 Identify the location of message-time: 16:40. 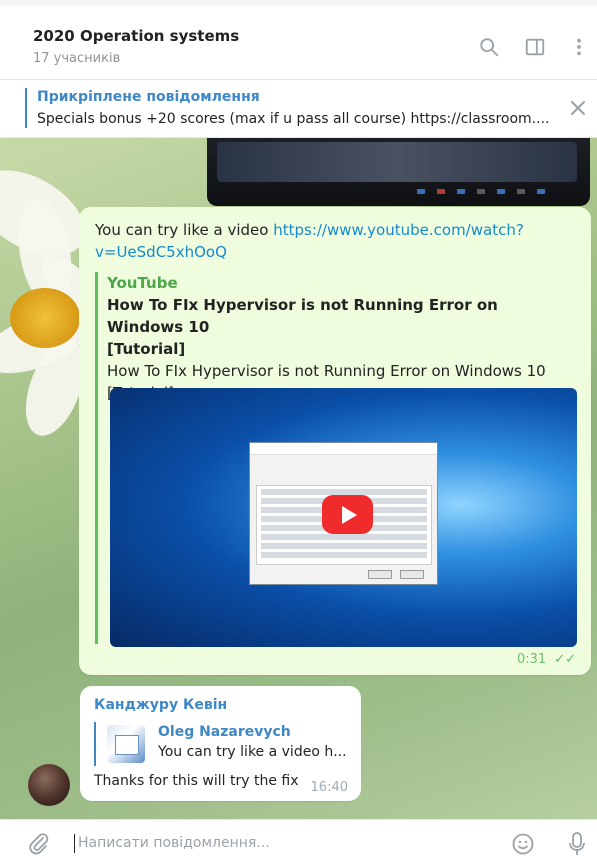
(329, 787).